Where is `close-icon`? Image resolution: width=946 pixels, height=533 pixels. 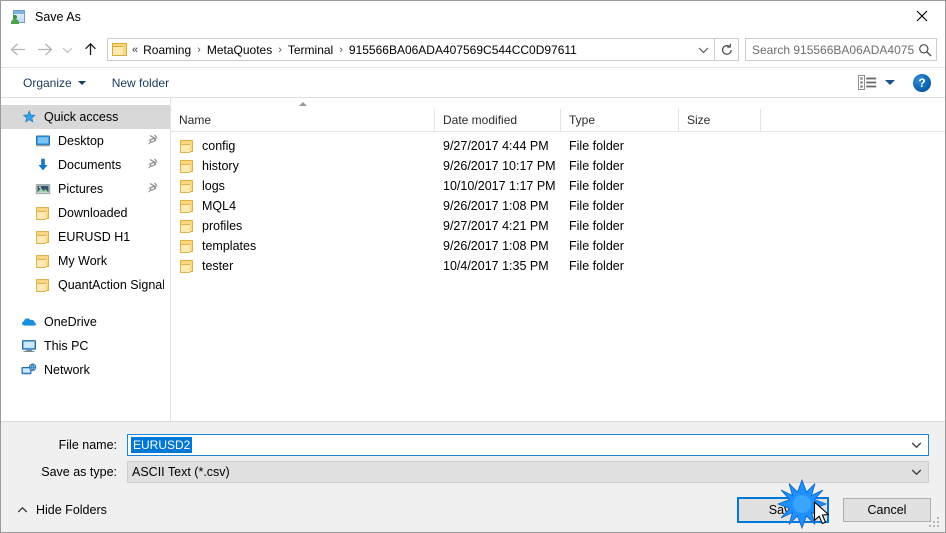 close-icon is located at coordinates (922, 16).